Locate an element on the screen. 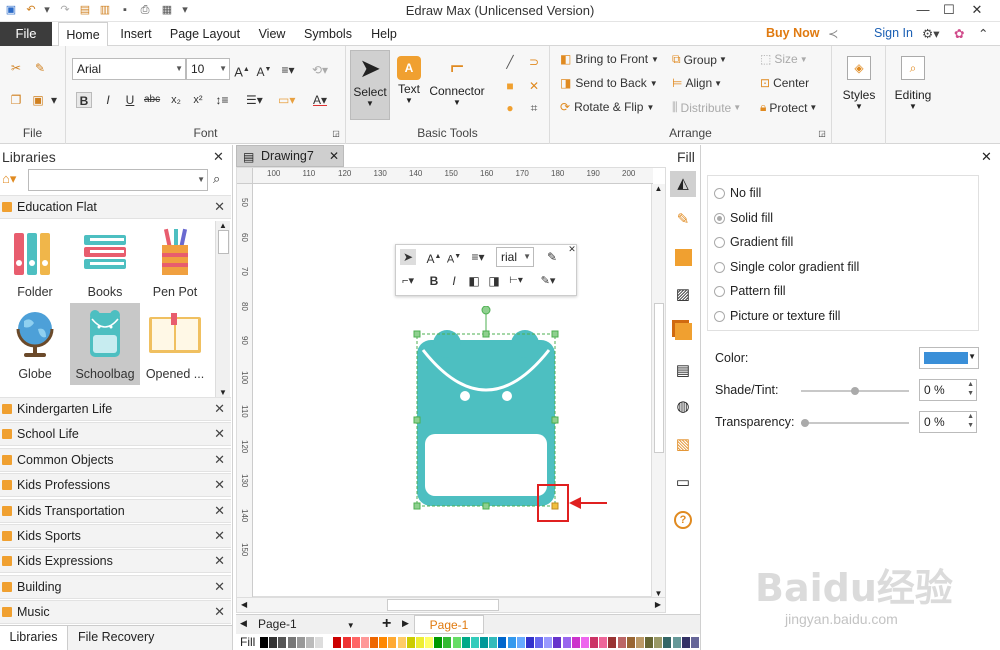 The image size is (1000, 650). font-color-icon: A▾ is located at coordinates (320, 100).